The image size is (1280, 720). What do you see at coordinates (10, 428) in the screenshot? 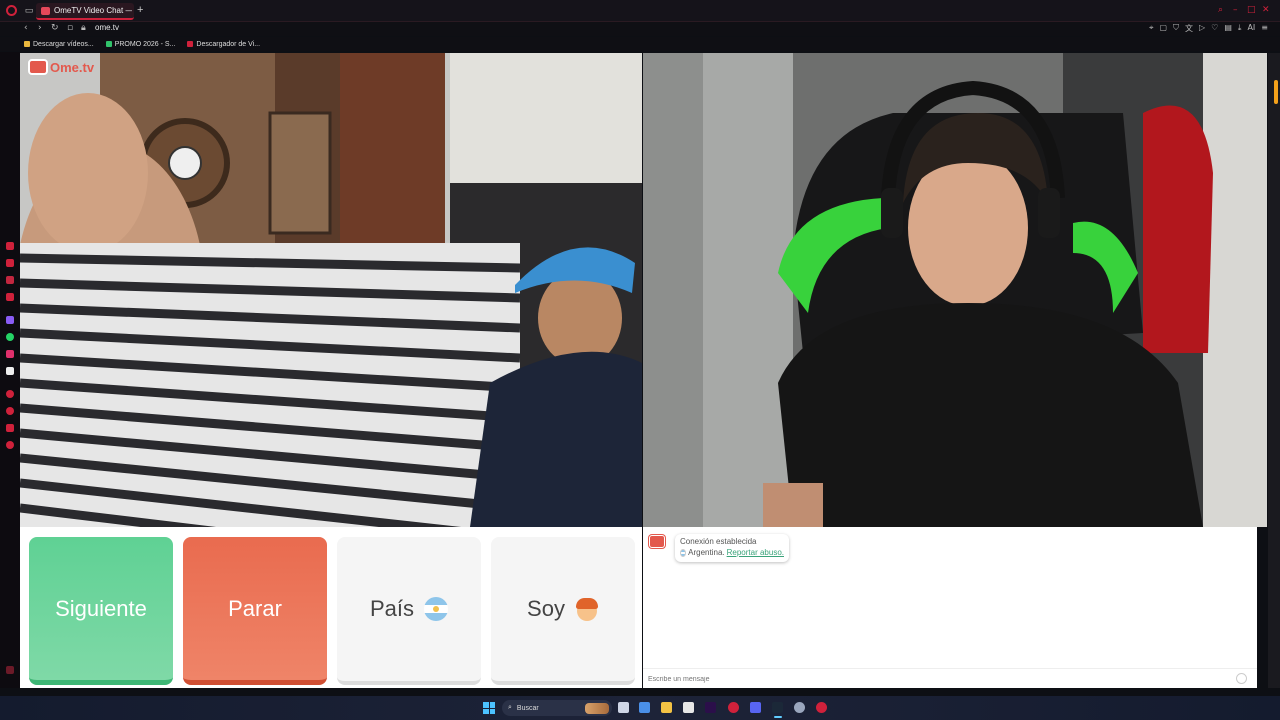
I see `bookmarks-icon` at bounding box center [10, 428].